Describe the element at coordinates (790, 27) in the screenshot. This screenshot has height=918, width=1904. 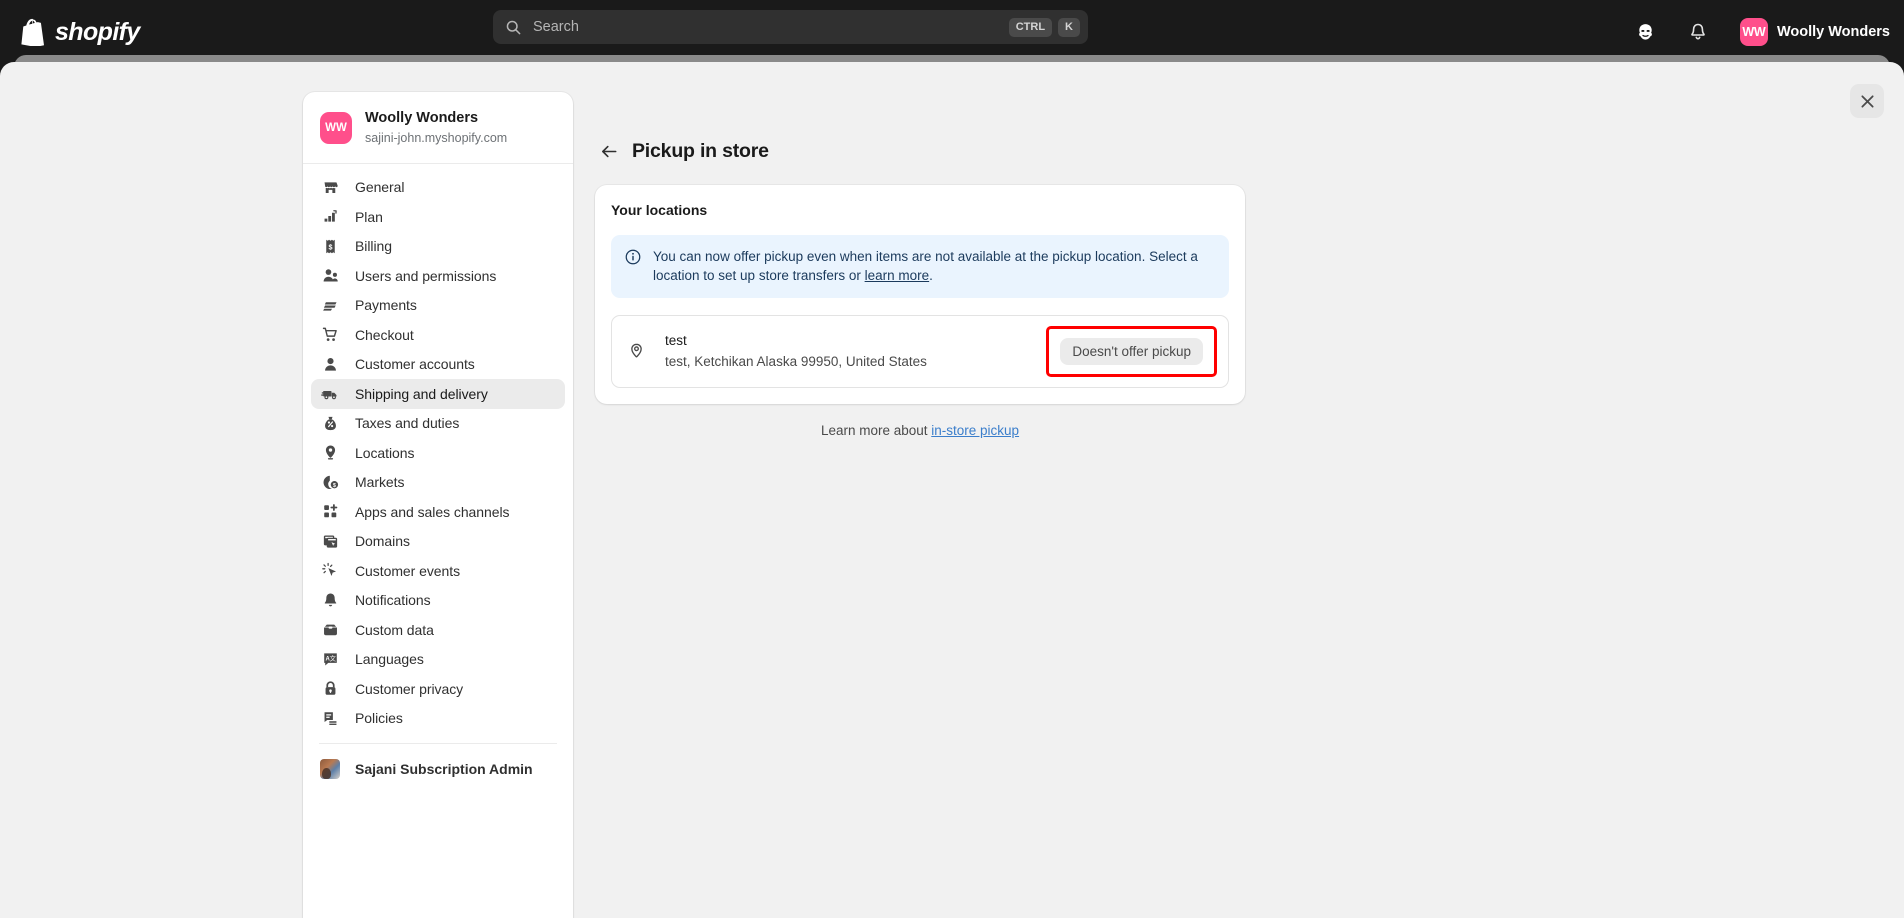
I see `global-search: Search CTRL K` at that location.